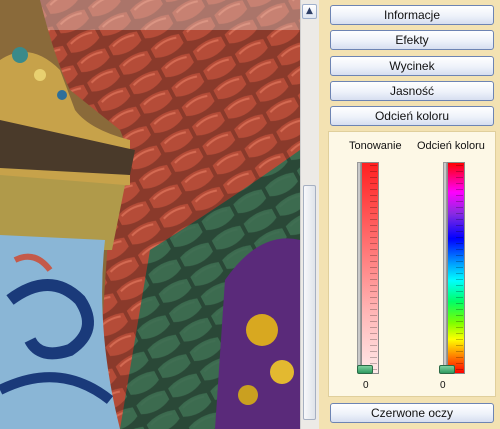 The image size is (500, 429). Describe the element at coordinates (375, 146) in the screenshot. I see `tonowanie-label: Tonowanie` at that location.